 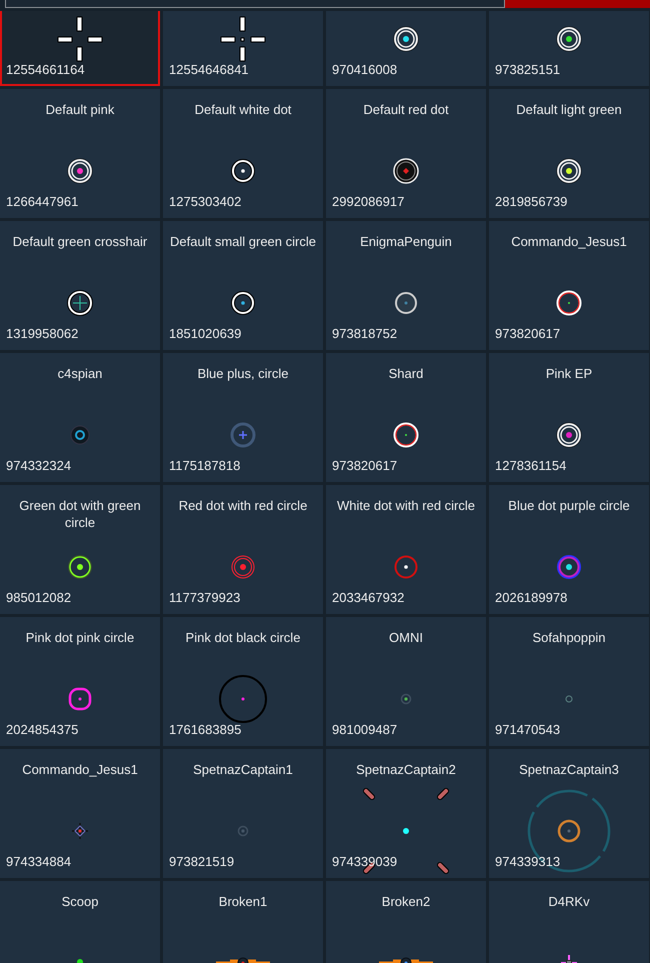 I want to click on crosshair-name: Broken2, so click(x=406, y=901).